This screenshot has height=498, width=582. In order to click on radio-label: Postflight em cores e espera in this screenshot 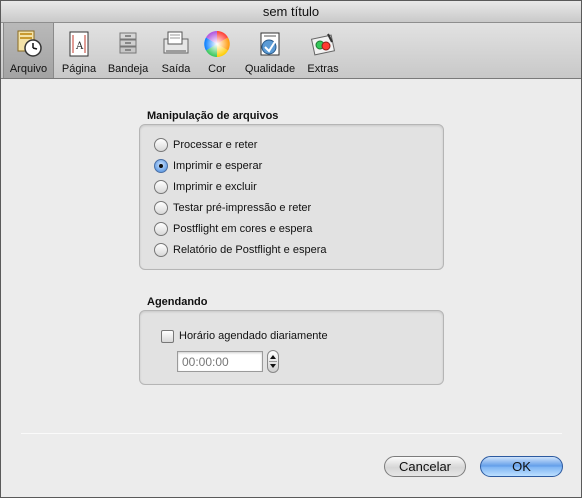, I will do `click(243, 229)`.